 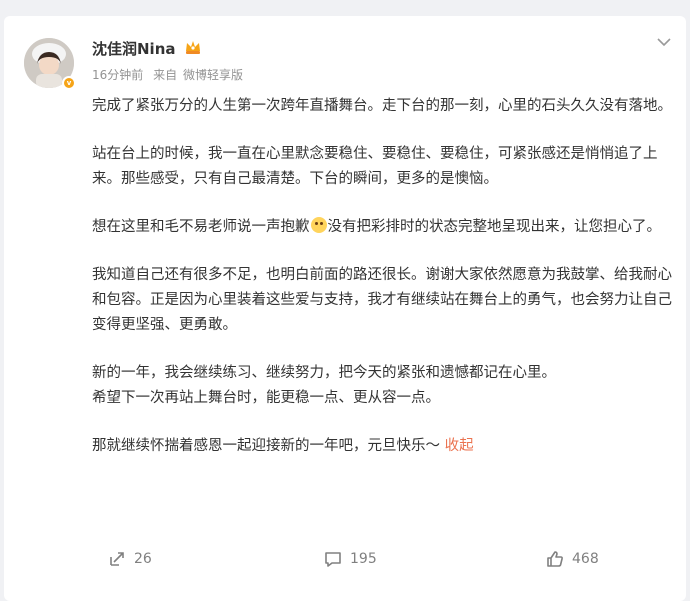 I want to click on paragraph: 完成了紧张万分的人生第一次跨年直播舞台。走下台的那一刻，心里的石头久久没有落地。, so click(x=382, y=106).